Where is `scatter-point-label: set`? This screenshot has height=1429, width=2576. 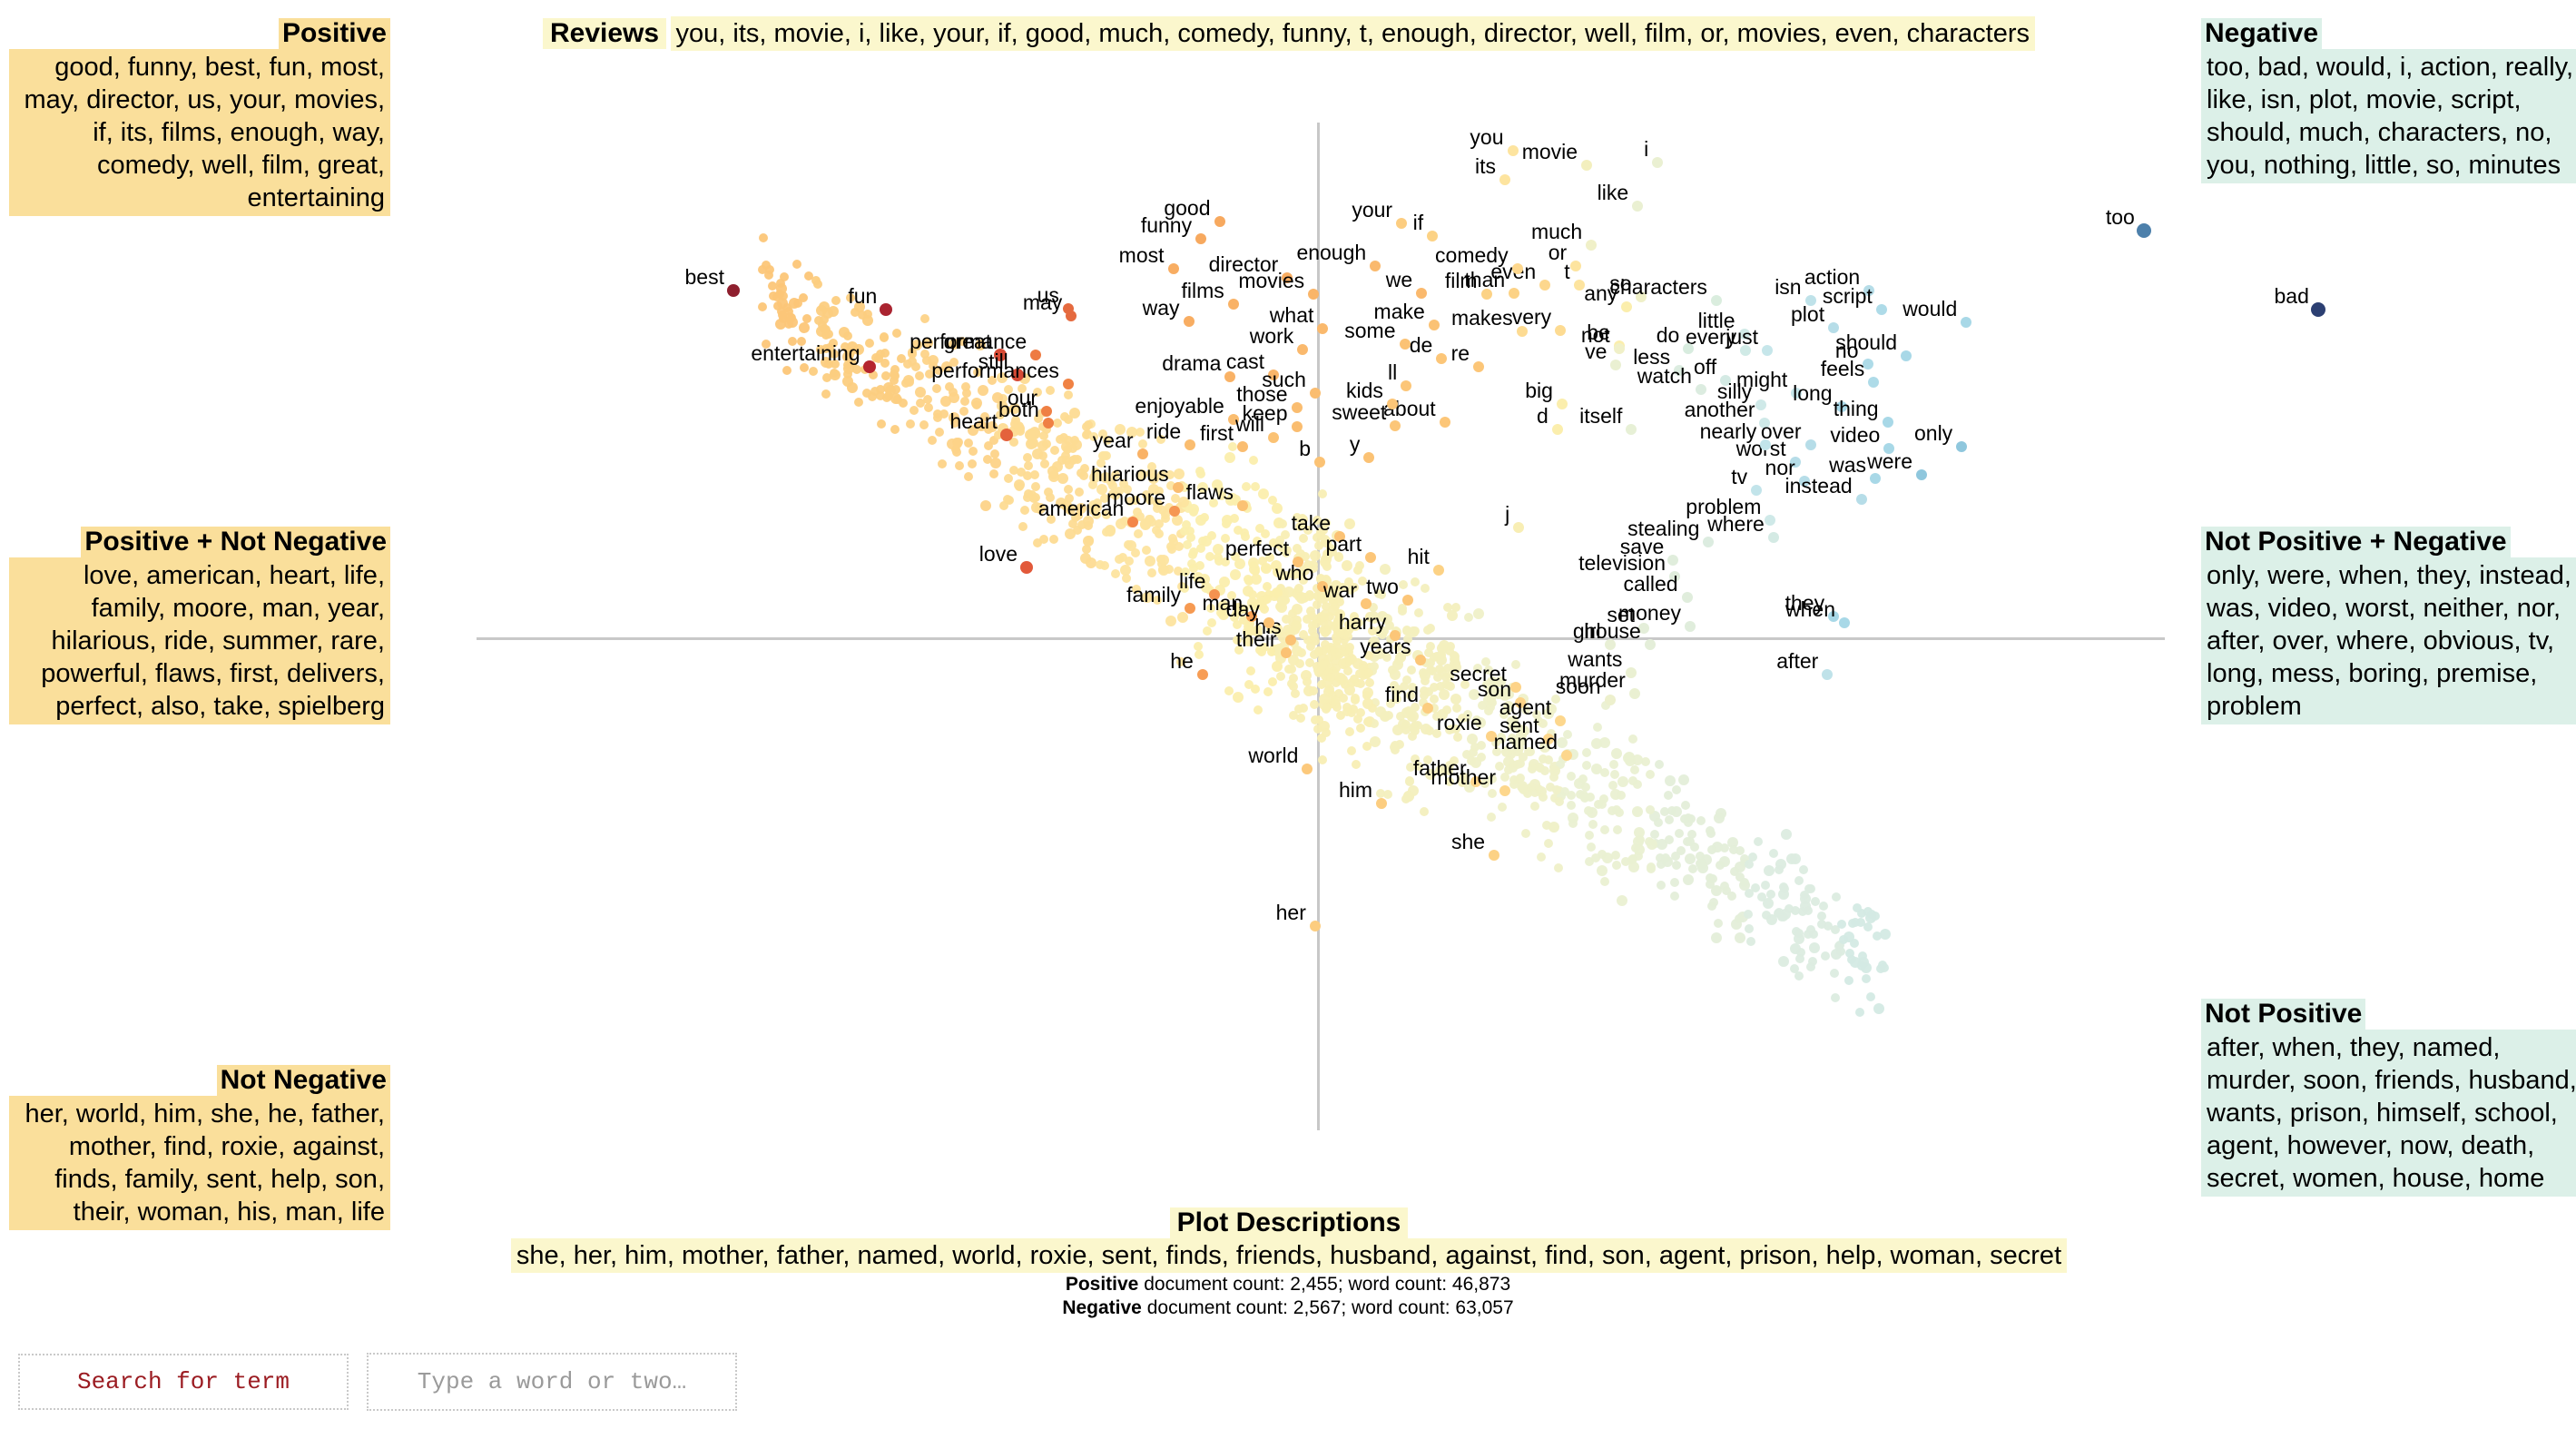
scatter-point-label: set is located at coordinates (1621, 615).